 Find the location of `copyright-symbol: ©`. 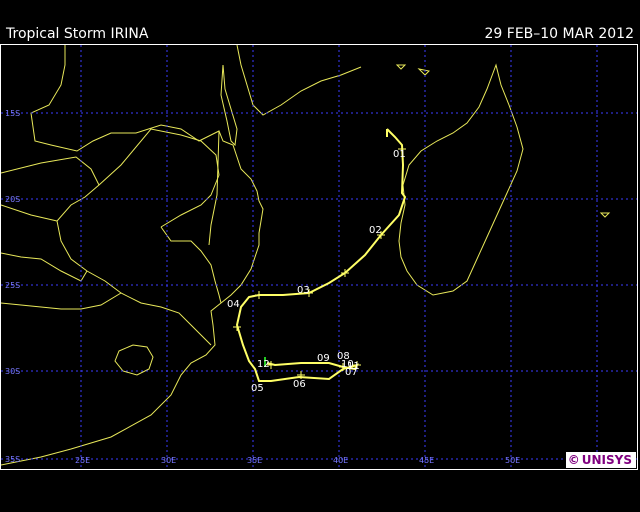

copyright-symbol: © is located at coordinates (573, 460).